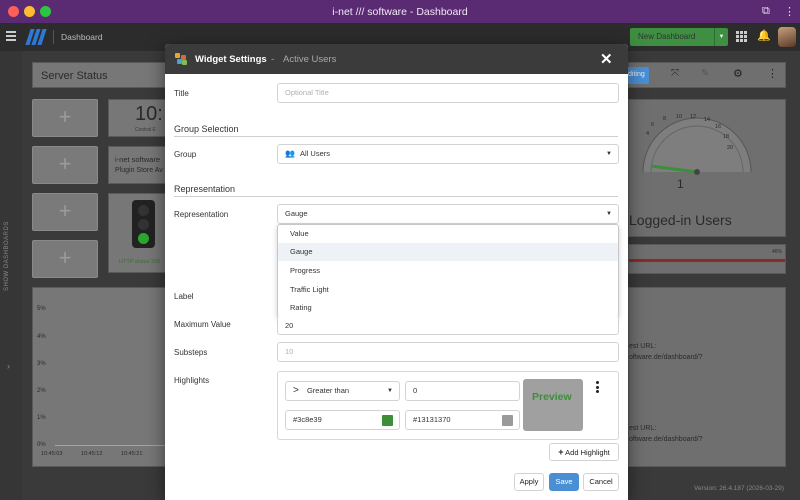 Image resolution: width=800 pixels, height=500 pixels. What do you see at coordinates (140, 262) in the screenshot?
I see `http-status-text: HTTP status 200` at bounding box center [140, 262].